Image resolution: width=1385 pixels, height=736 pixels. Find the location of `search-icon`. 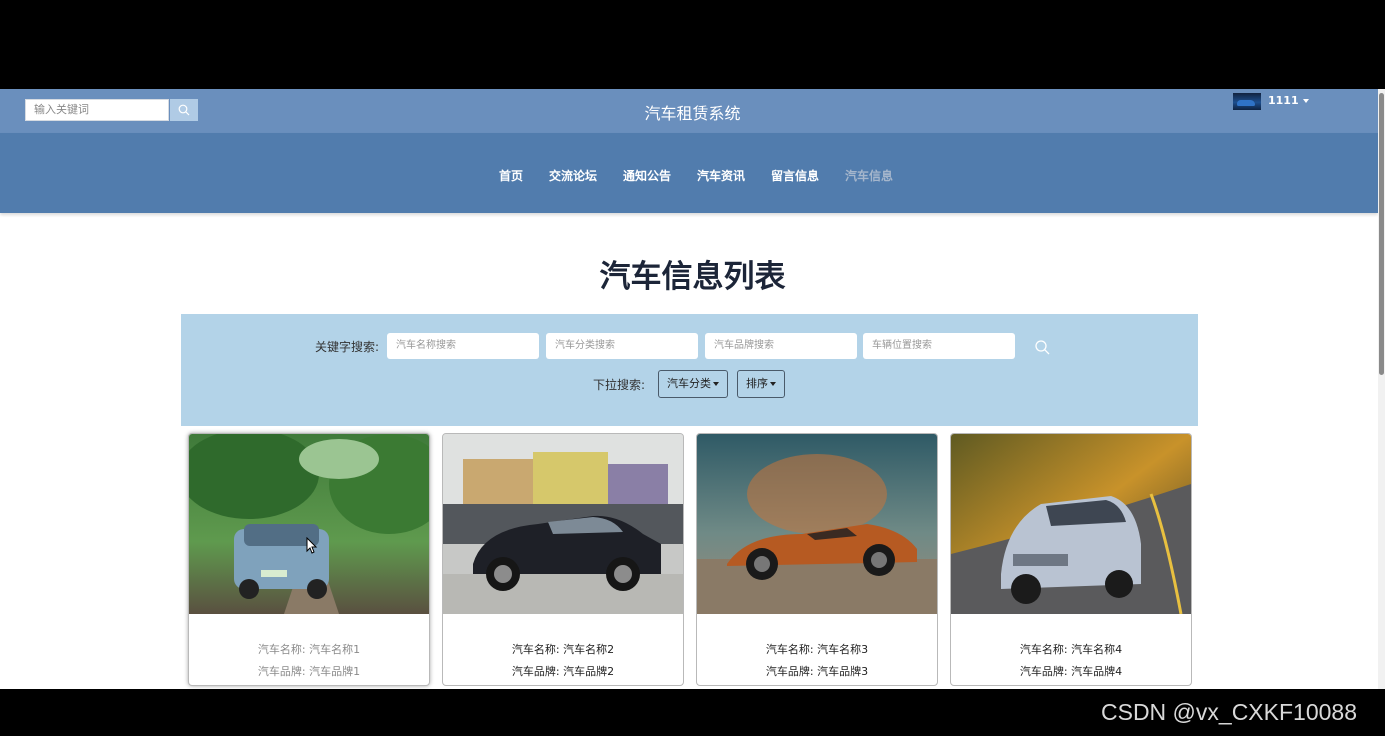

search-icon is located at coordinates (1042, 347).